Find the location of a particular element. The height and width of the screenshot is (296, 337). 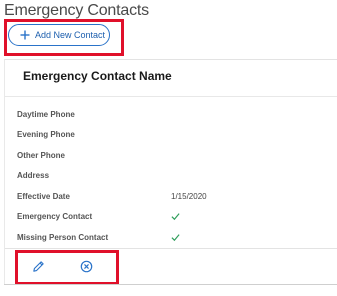

field-row-emergency-contact: Emergency Contact is located at coordinates (171, 217).